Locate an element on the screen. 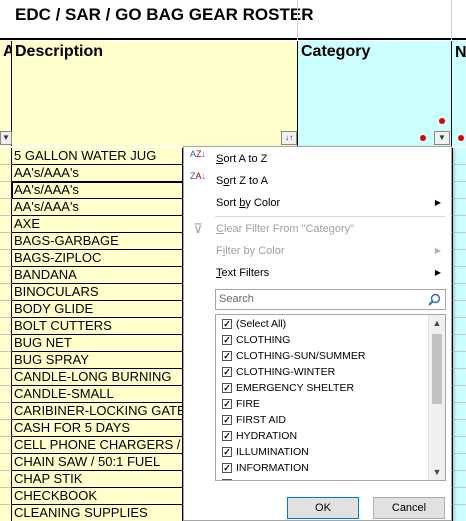 The image size is (466, 521). cell-description: CANDLE-LONG BURNING is located at coordinates (97, 377).